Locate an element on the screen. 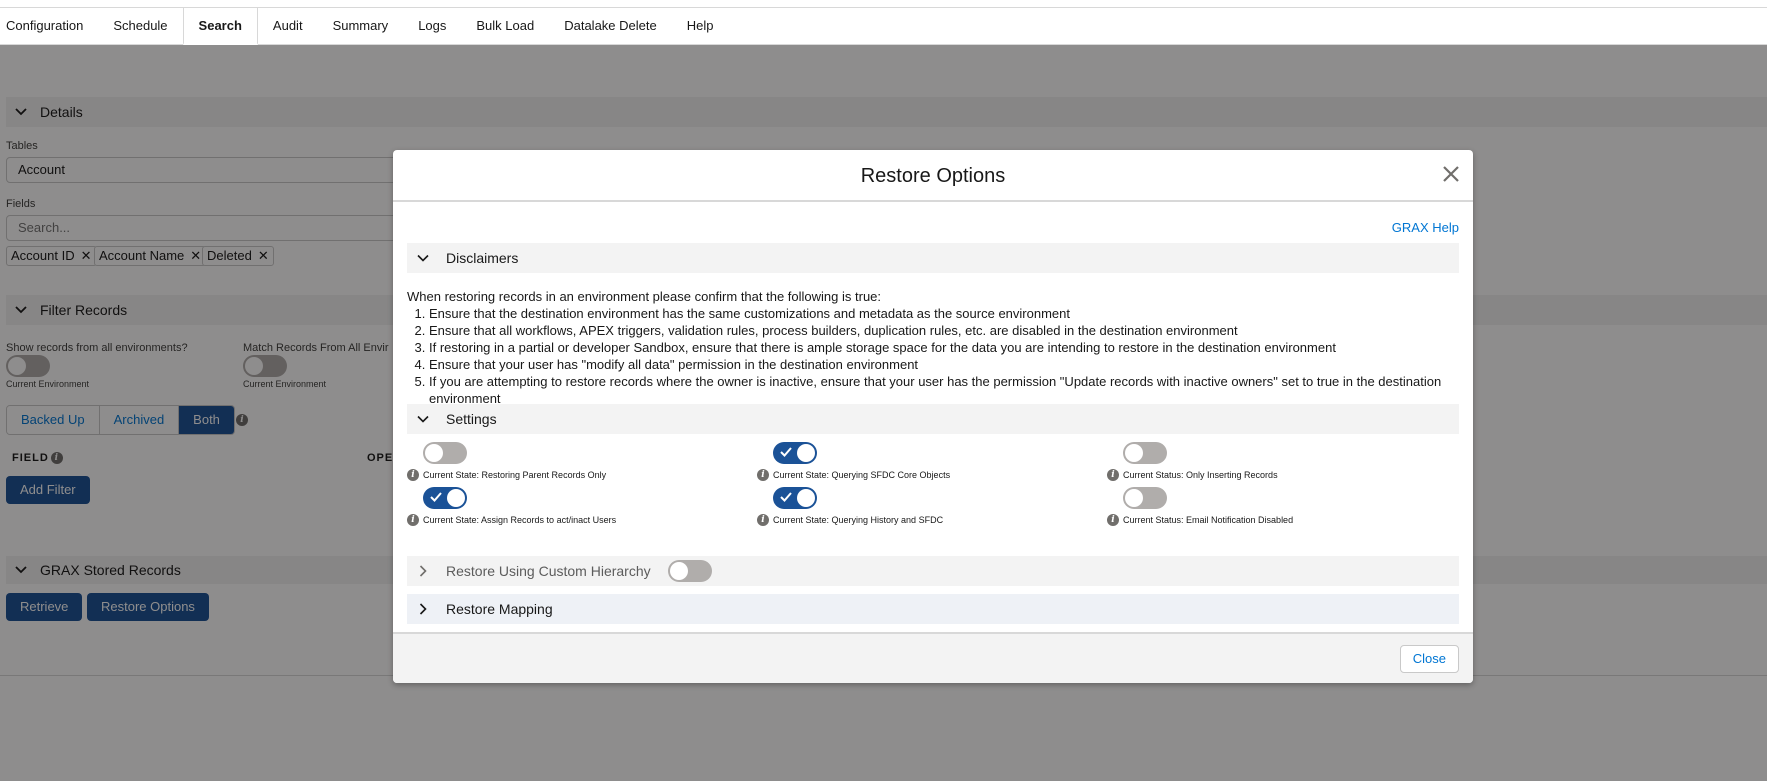 This screenshot has height=781, width=1767. settings-accordion-header: Settings is located at coordinates (933, 419).